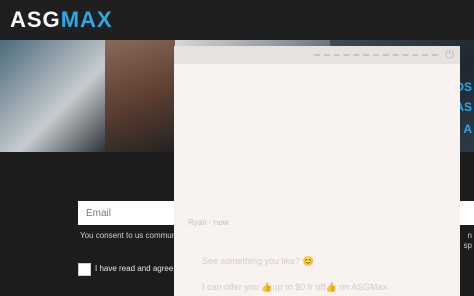 The width and height of the screenshot is (474, 296). Describe the element at coordinates (467, 245) in the screenshot. I see `consent-edge-text-2: sp` at that location.